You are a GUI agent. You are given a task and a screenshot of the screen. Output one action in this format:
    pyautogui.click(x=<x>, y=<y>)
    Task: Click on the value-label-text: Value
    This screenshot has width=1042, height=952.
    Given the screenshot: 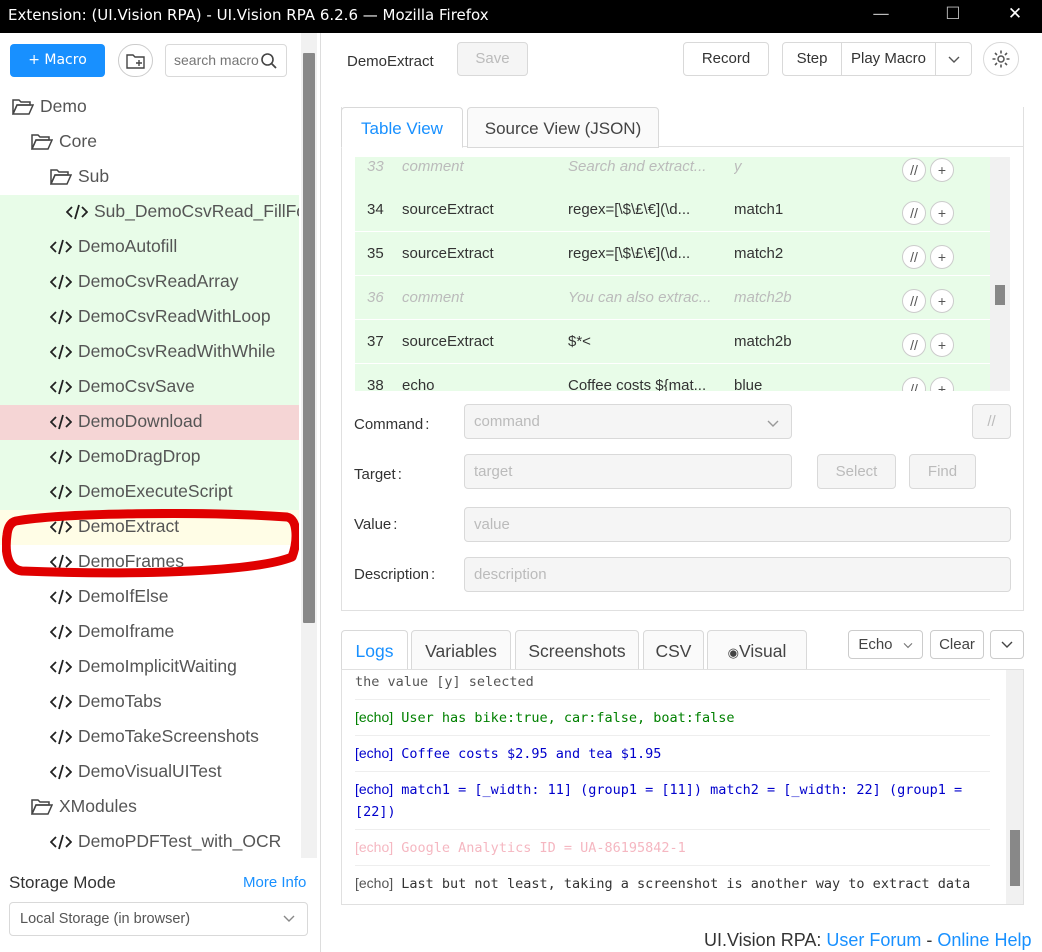 What is the action you would take?
    pyautogui.click(x=373, y=524)
    